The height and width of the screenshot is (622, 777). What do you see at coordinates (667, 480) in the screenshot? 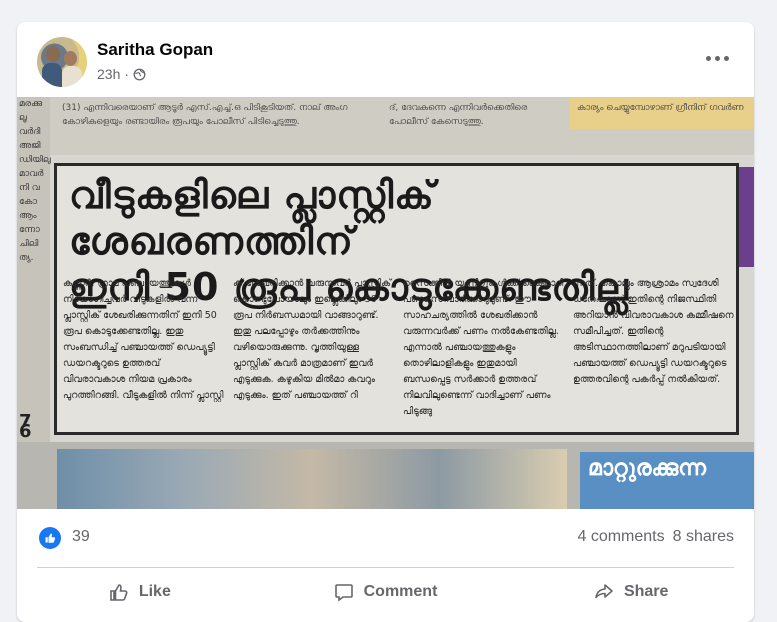
I see `newspaper-bottom-banner: മാറ്റുരക്കുന്ന` at bounding box center [667, 480].